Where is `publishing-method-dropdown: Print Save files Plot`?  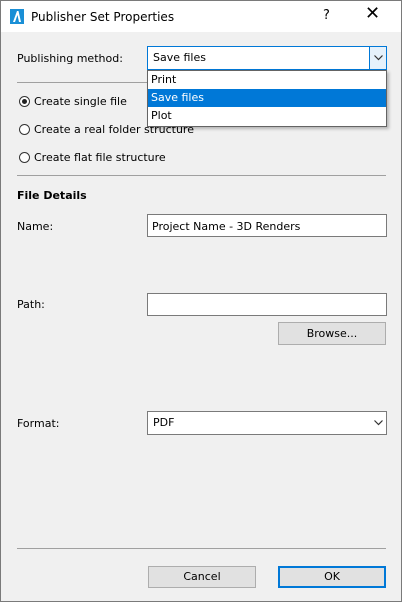
publishing-method-dropdown: Print Save files Plot is located at coordinates (267, 98).